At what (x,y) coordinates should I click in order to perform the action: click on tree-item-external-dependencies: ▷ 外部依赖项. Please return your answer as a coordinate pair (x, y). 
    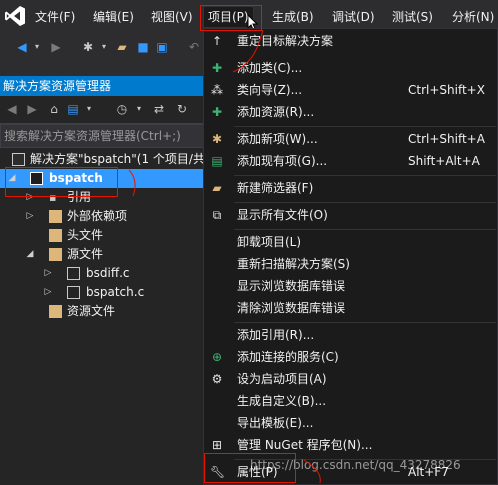
    Looking at the image, I should click on (105, 216).